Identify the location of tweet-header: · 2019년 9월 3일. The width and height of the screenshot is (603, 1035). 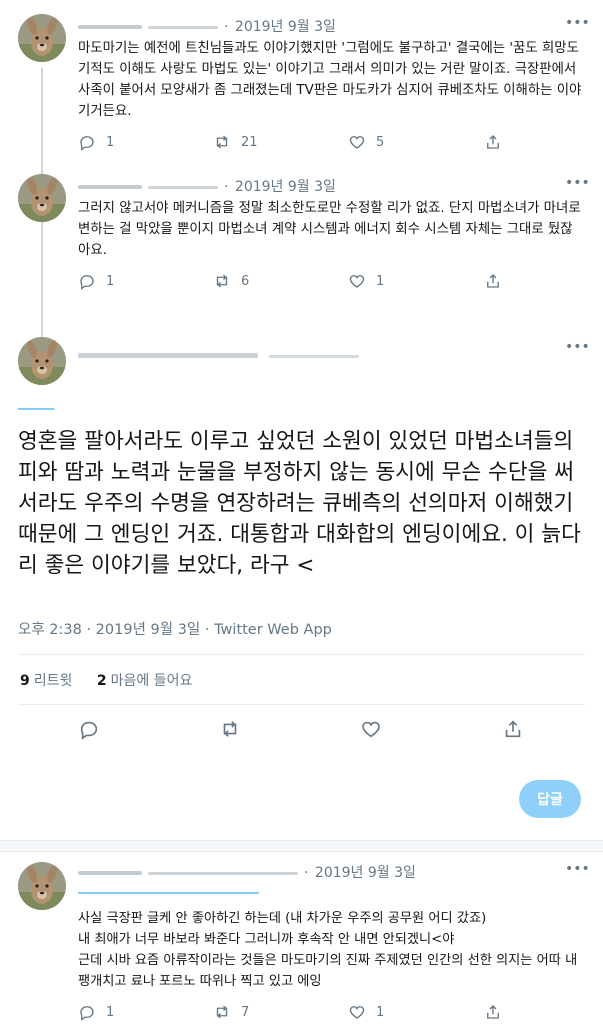
(247, 872).